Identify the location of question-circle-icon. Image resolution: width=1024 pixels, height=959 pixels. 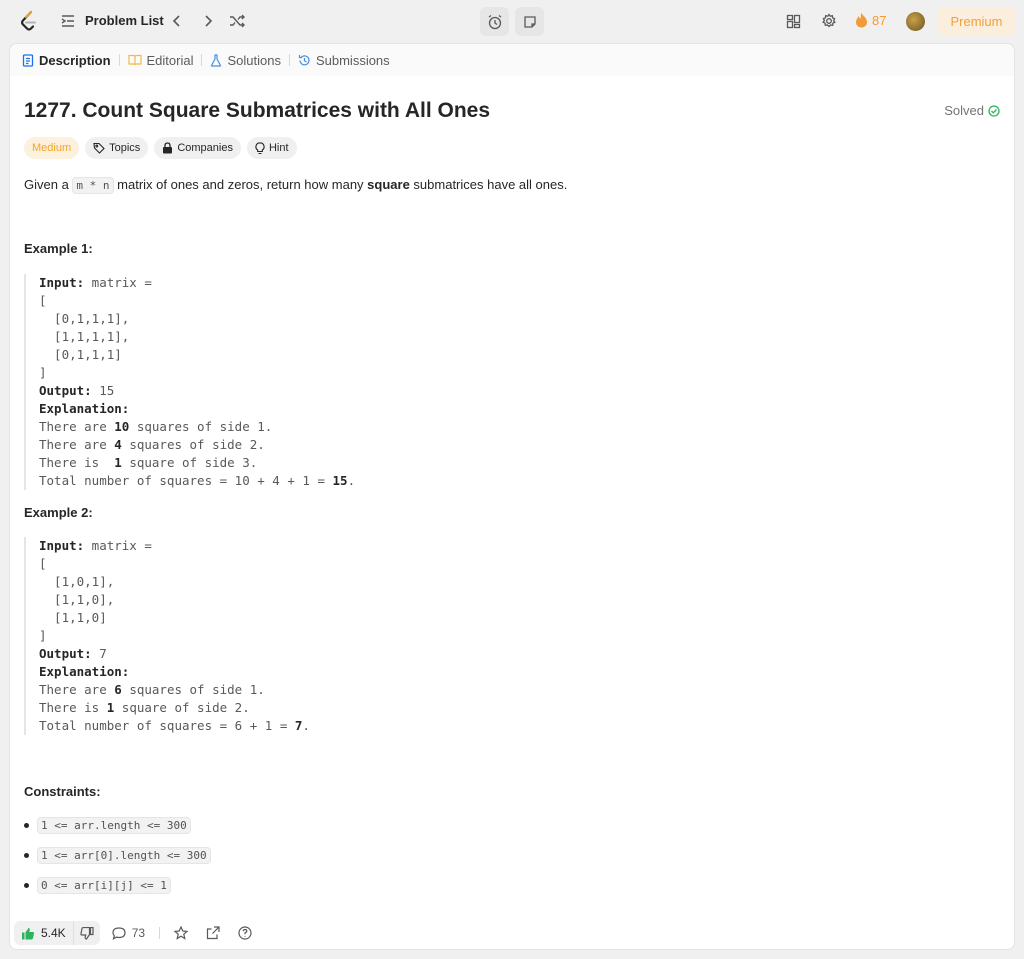
(245, 933).